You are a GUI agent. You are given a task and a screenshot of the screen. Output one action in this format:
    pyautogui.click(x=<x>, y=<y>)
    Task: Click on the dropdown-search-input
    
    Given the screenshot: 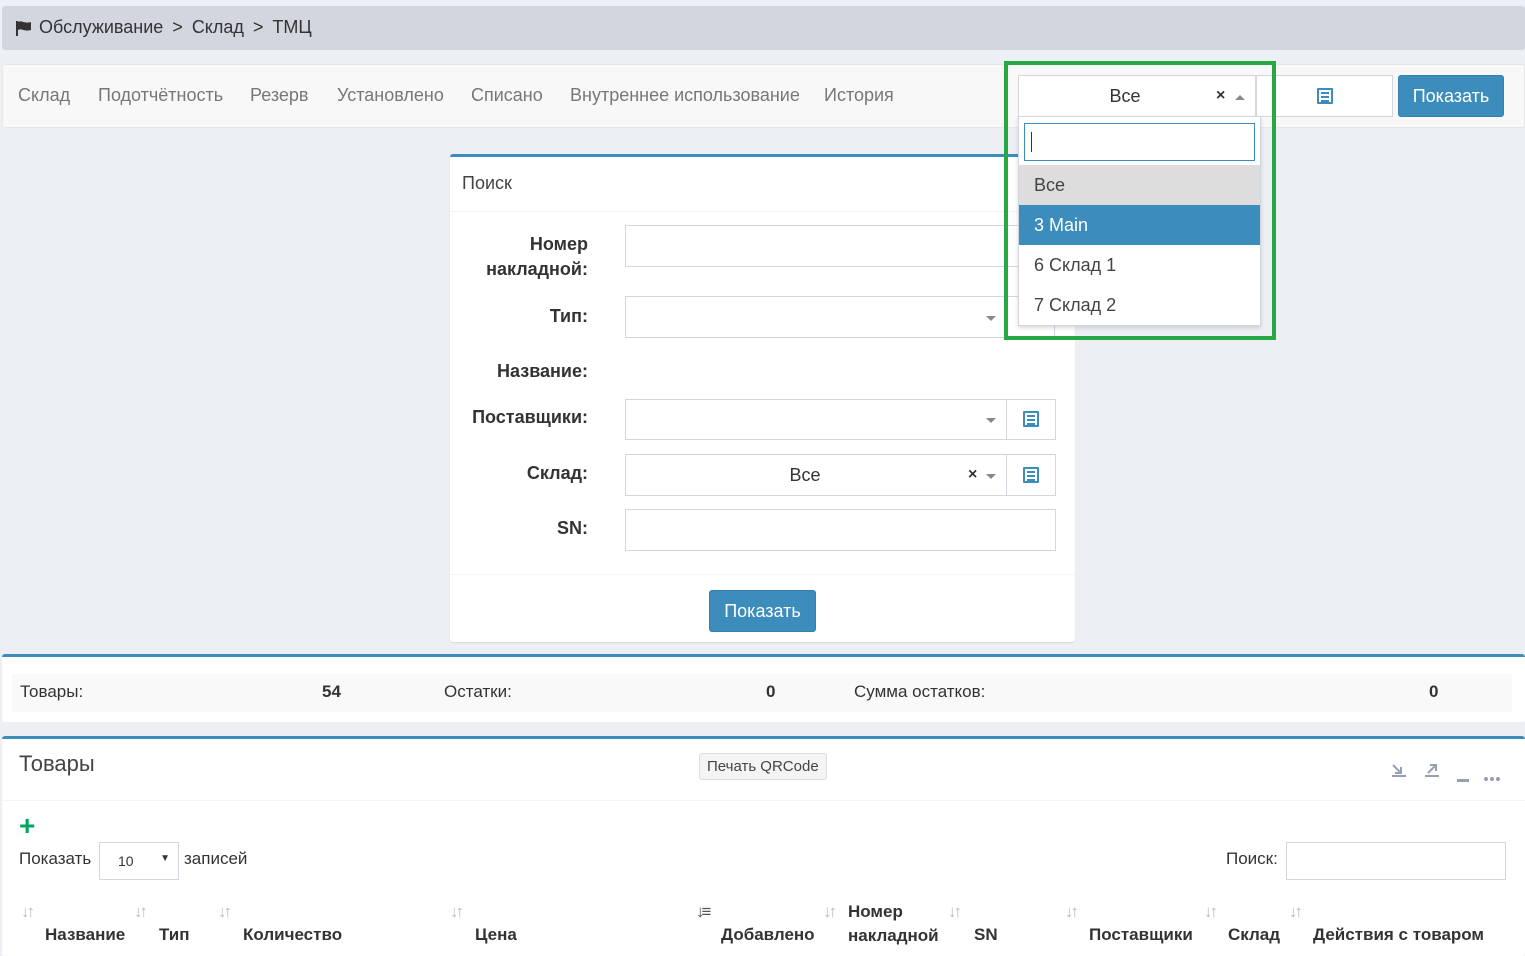 What is the action you would take?
    pyautogui.click(x=1139, y=142)
    